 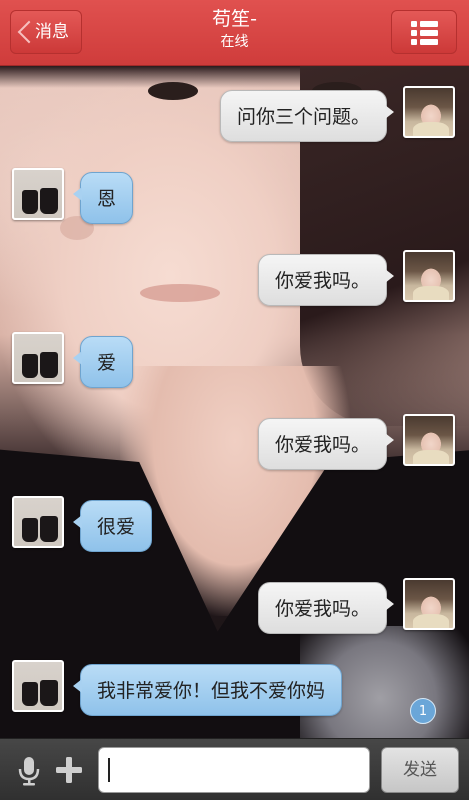 I want to click on incoming-message-bubble: 我非常爱你！但我不爱你妈, so click(x=207, y=690).